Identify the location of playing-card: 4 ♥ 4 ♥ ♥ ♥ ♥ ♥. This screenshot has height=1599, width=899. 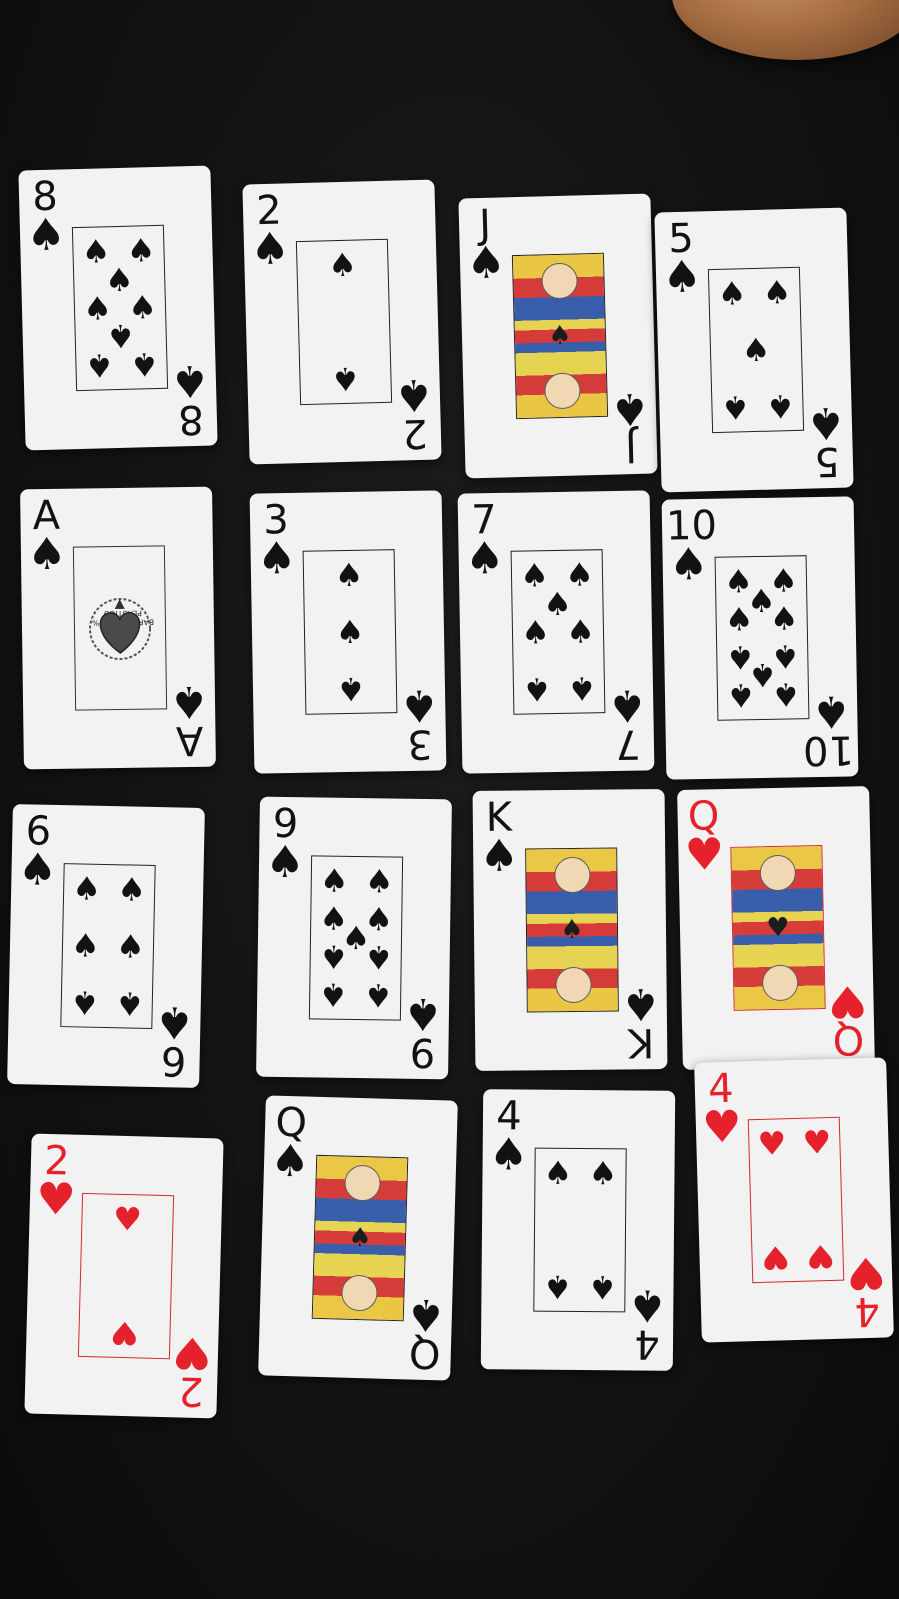
(794, 1200).